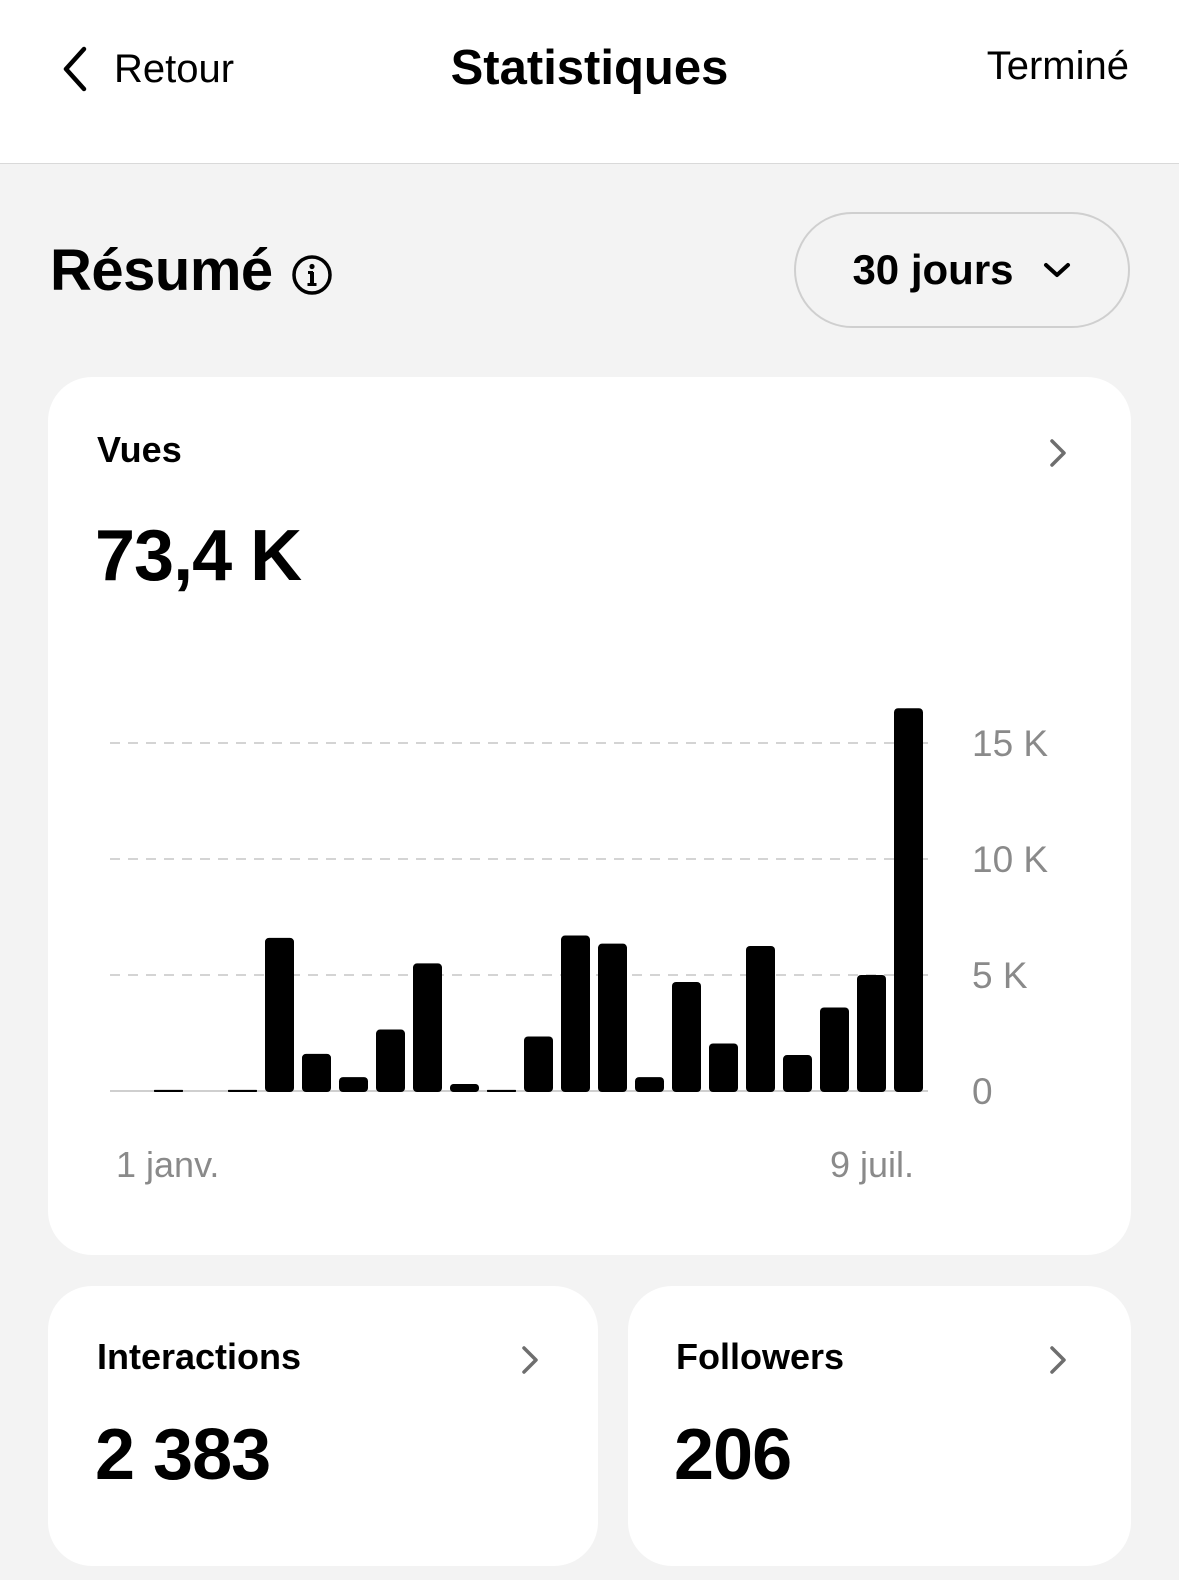  I want to click on chevron-down-icon, so click(1056, 270).